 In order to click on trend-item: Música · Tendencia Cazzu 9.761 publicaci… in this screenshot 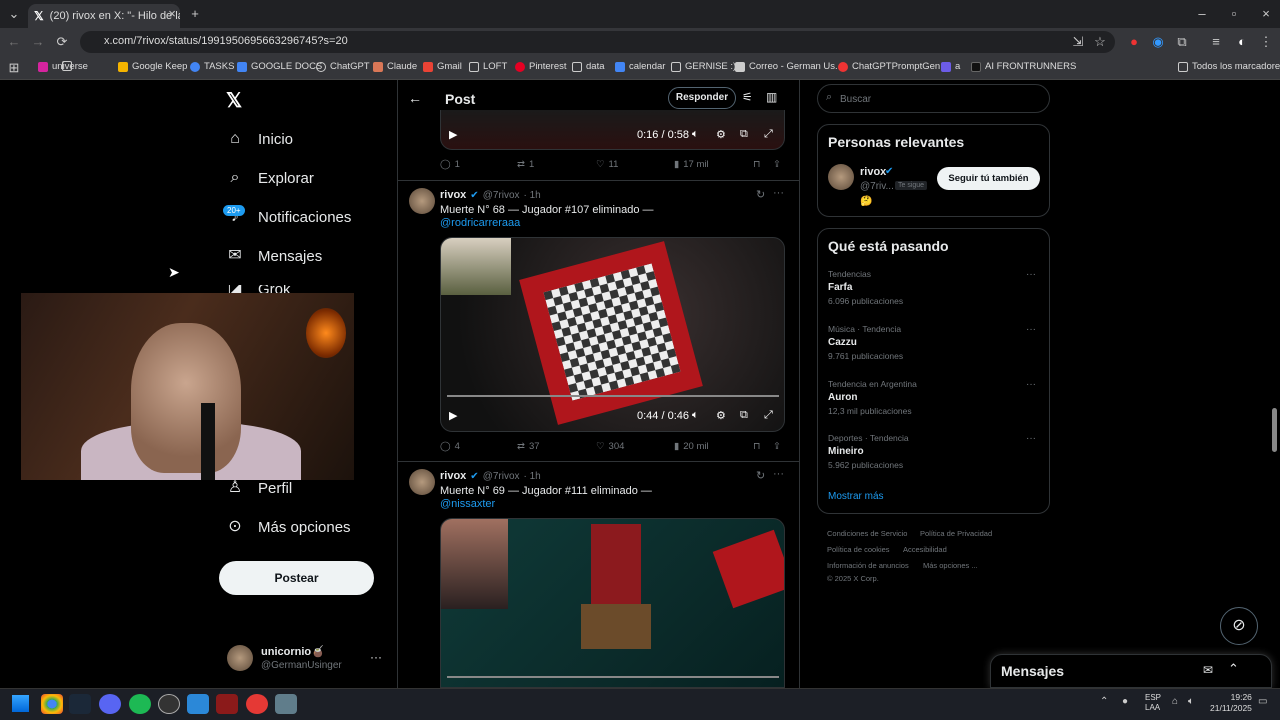, I will do `click(865, 342)`.